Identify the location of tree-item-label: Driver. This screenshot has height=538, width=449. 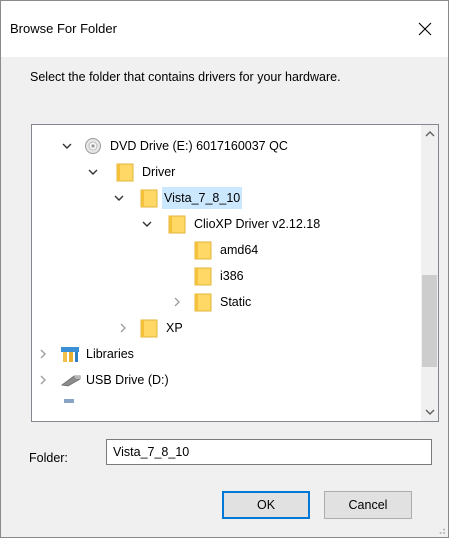
(159, 172).